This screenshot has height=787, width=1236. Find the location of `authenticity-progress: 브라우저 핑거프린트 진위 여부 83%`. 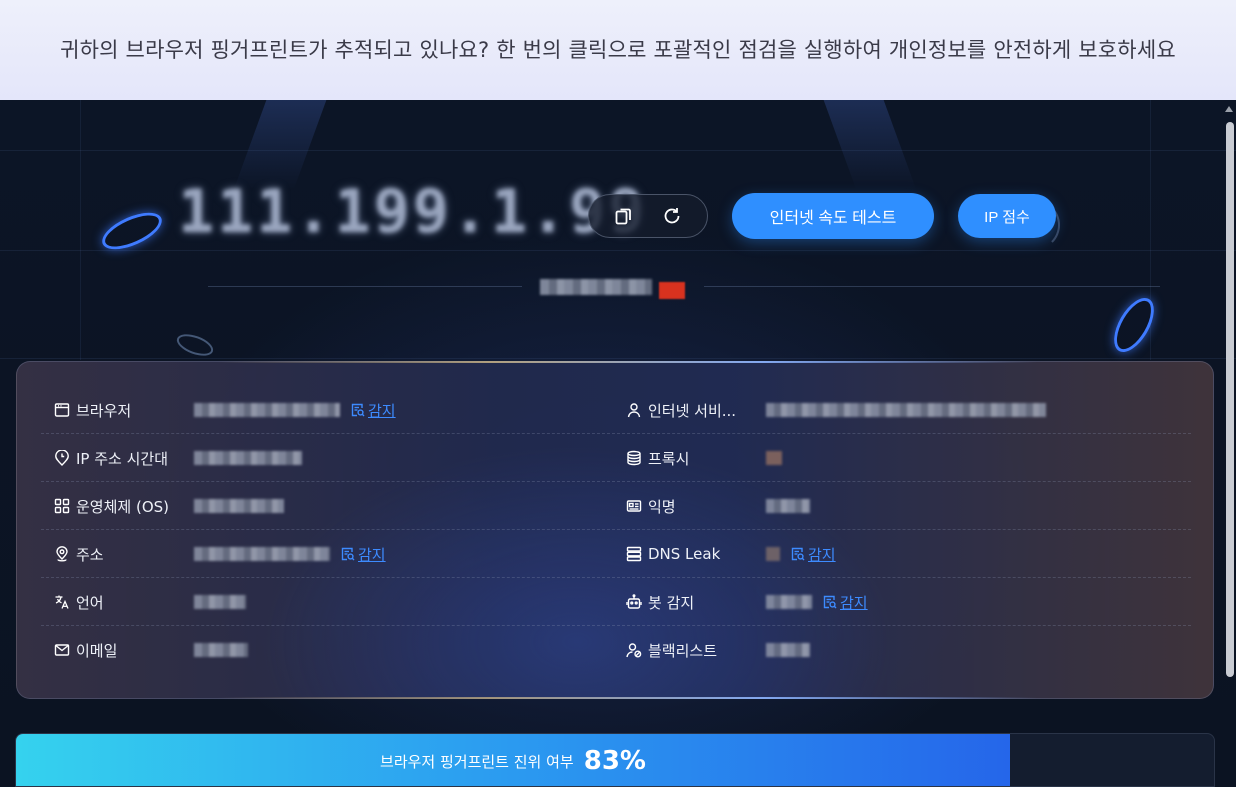

authenticity-progress: 브라우저 핑거프린트 진위 여부 83% is located at coordinates (615, 760).